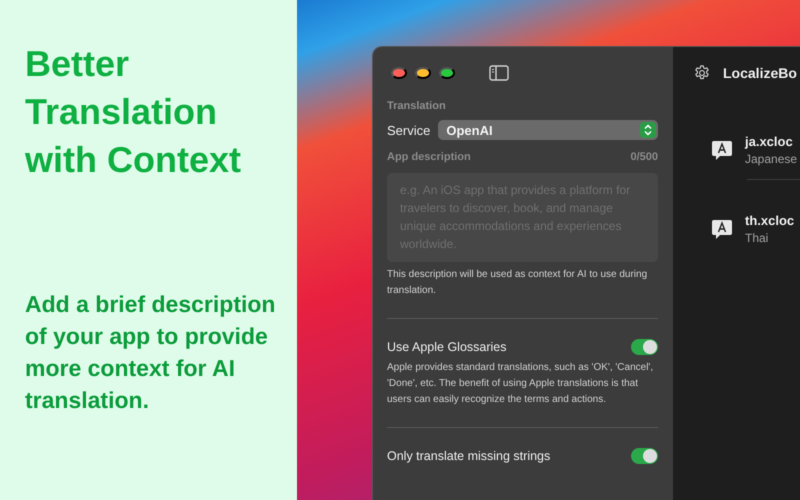  What do you see at coordinates (520, 384) in the screenshot?
I see `toggle-description: Apple provides standard translations, such as 'OK', 'Cancel', 'Done', etc. The benefit of using Apple translations is that users can easily recognize the terms and actions.` at bounding box center [520, 384].